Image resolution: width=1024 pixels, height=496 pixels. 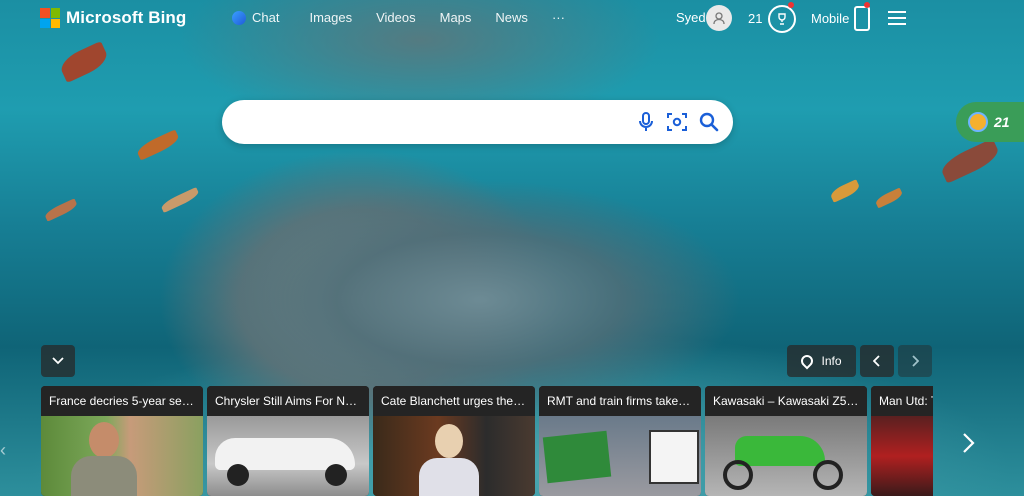 I want to click on search-input, so click(x=434, y=123).